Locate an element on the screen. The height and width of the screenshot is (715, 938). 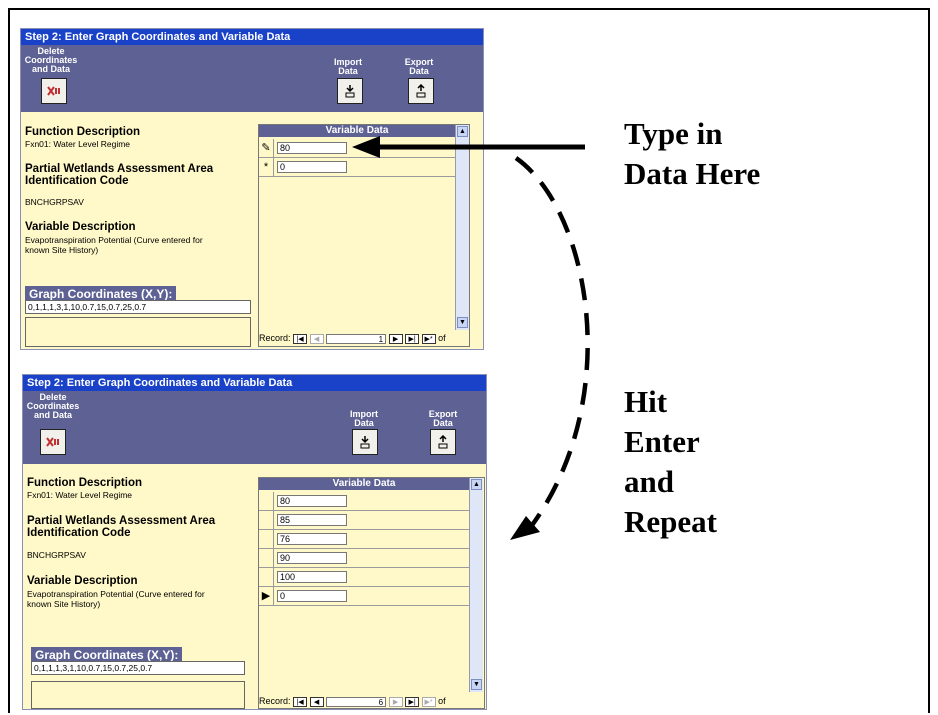
type-in-arrow is located at coordinates (468, 147).